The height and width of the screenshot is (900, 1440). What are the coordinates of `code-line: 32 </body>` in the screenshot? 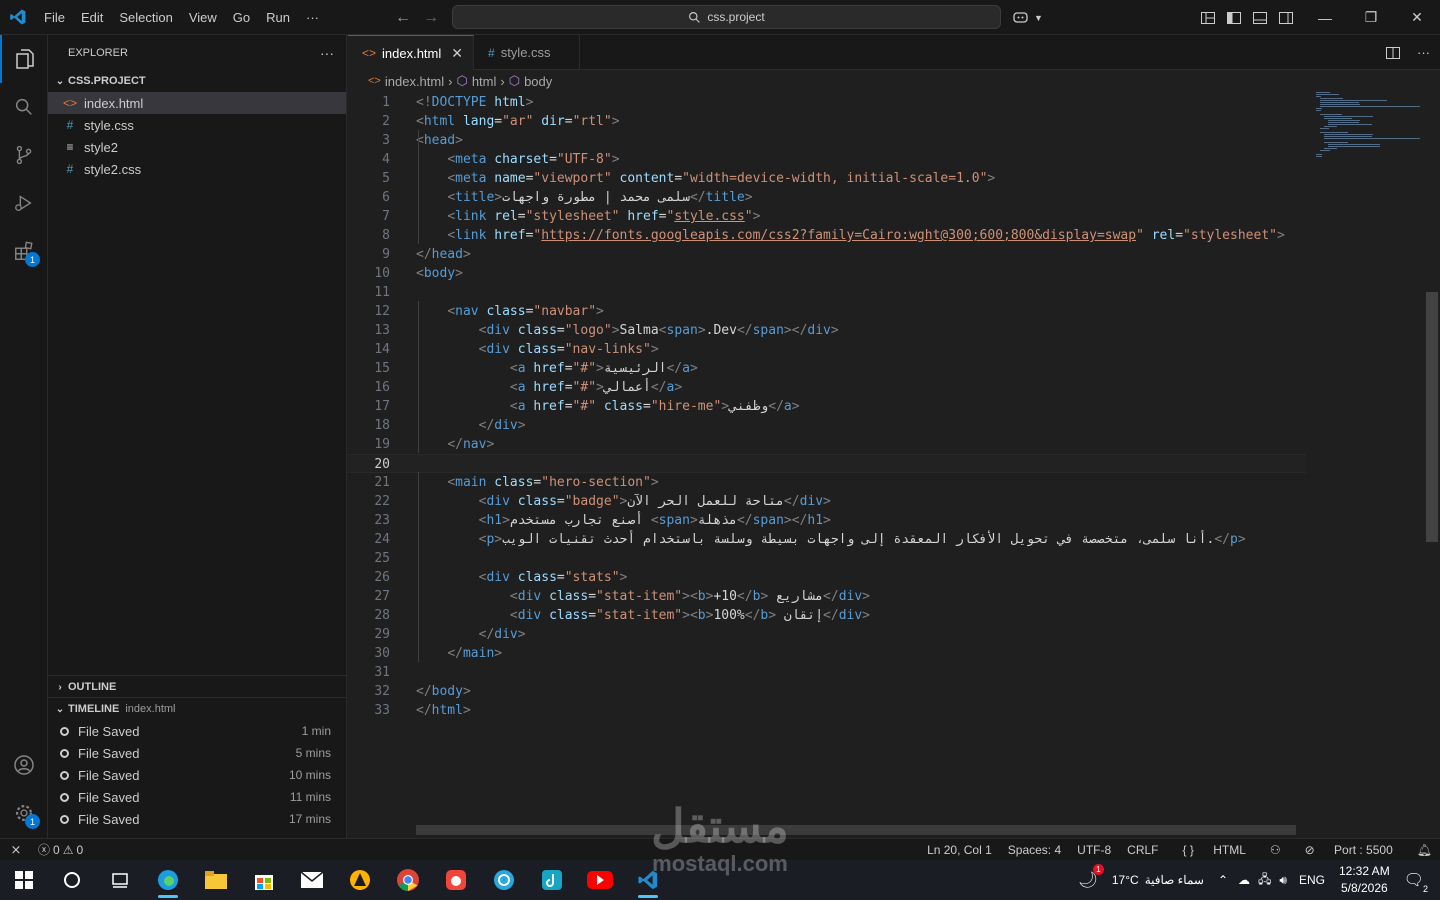 It's located at (827, 691).